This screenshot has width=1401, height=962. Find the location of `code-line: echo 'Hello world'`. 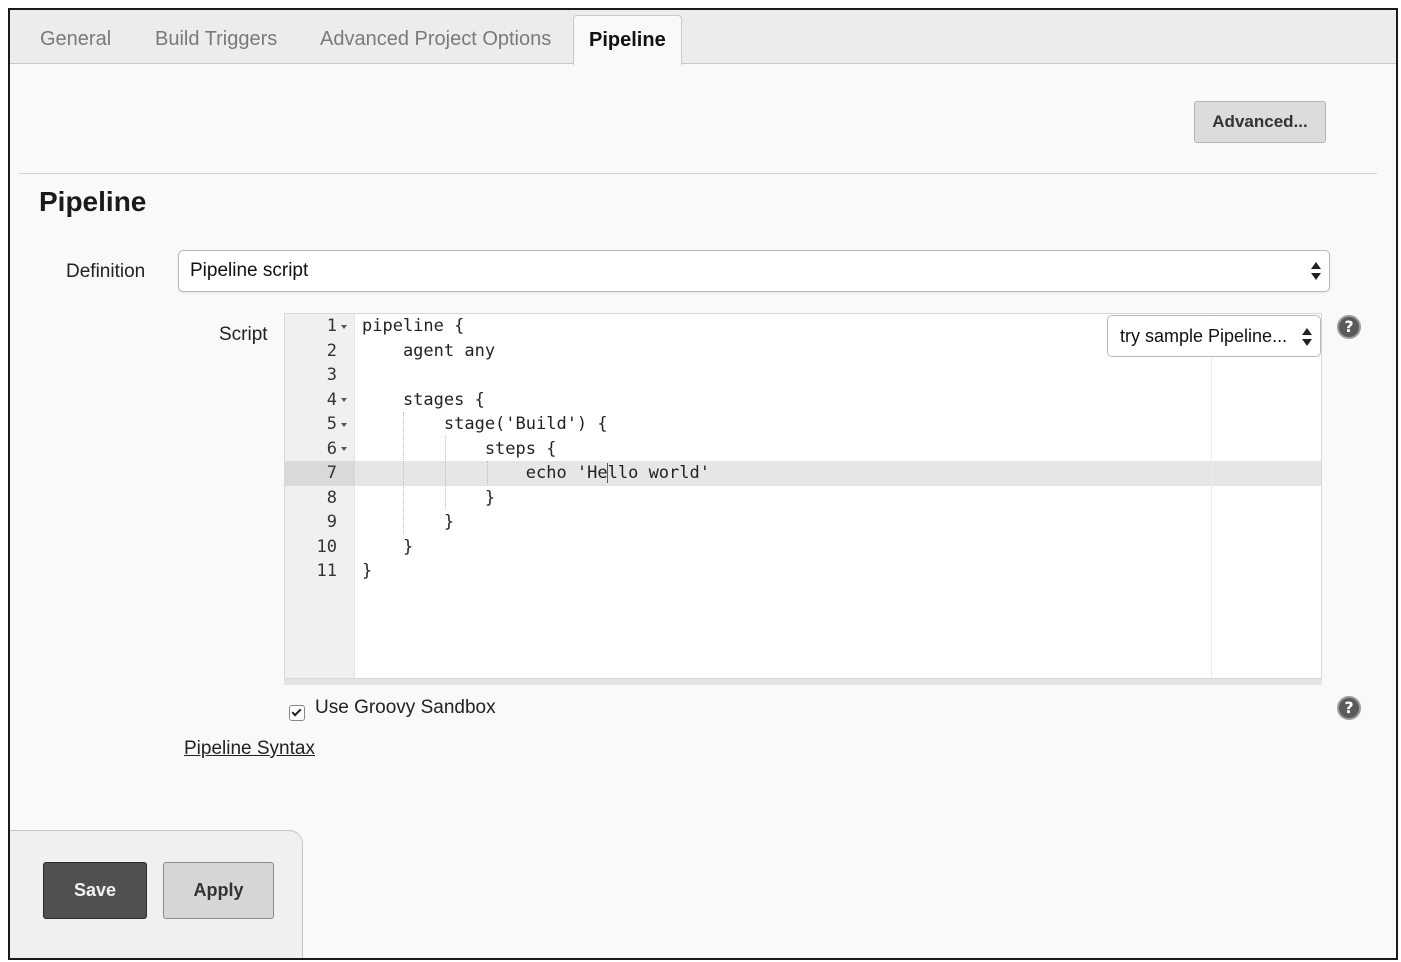

code-line: echo 'Hello world' is located at coordinates (536, 473).